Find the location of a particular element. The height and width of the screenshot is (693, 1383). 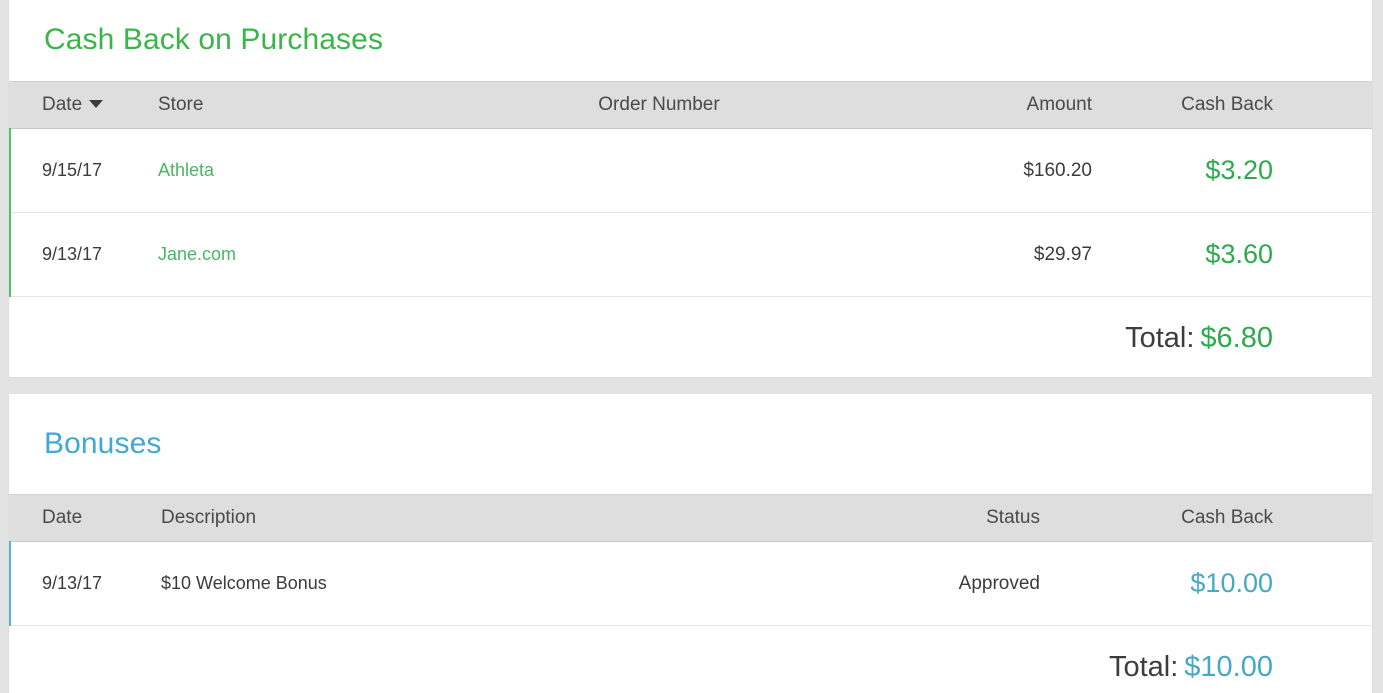

bonuses-total: Total: $10.00 is located at coordinates (690, 667).